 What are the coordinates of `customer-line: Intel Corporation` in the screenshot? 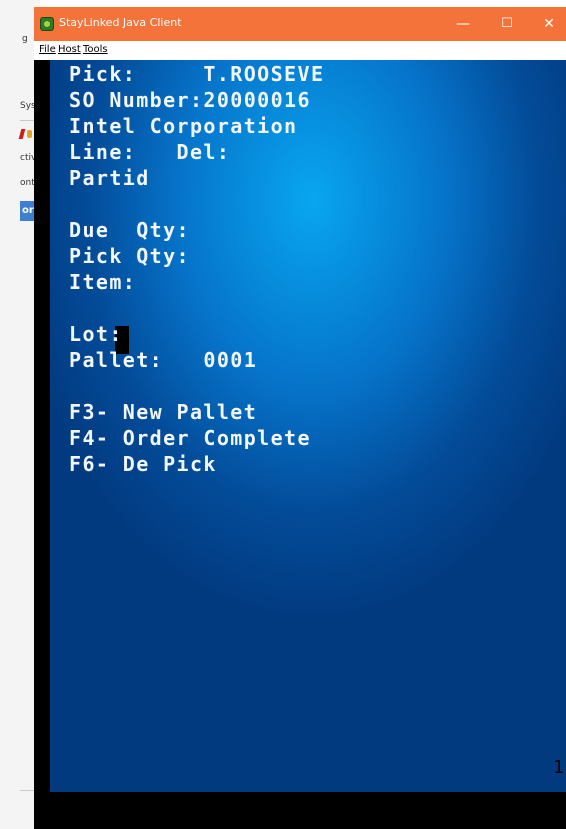 It's located at (183, 126).